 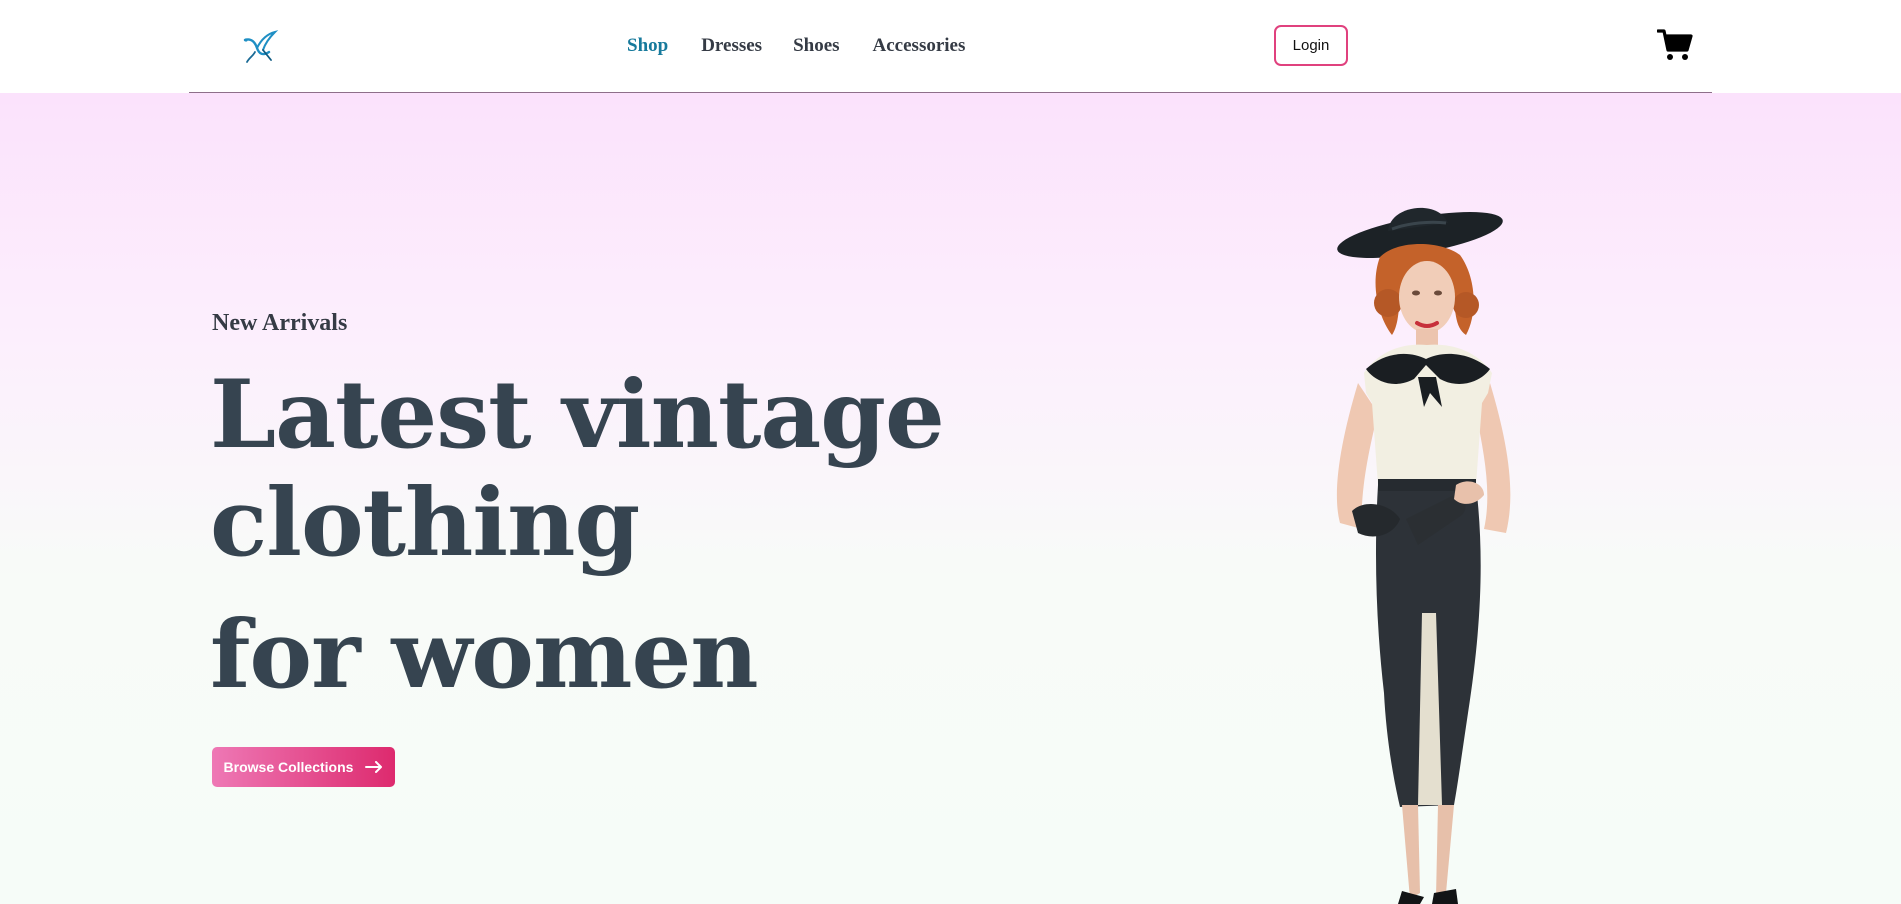 I want to click on nav-dresses: Dresses, so click(x=731, y=46).